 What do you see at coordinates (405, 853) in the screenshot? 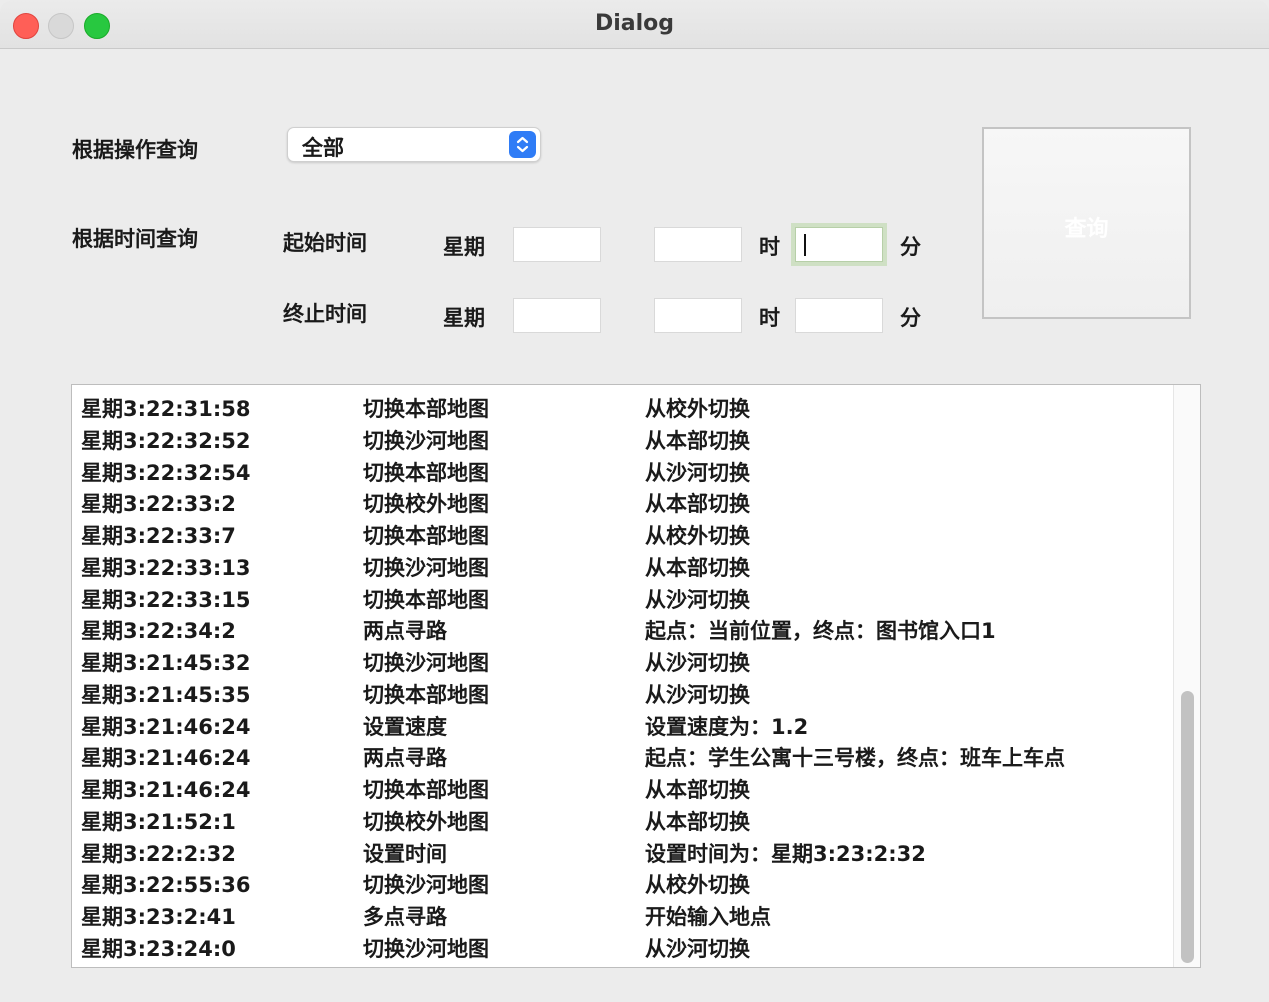
I see `log-action: 设置时间` at bounding box center [405, 853].